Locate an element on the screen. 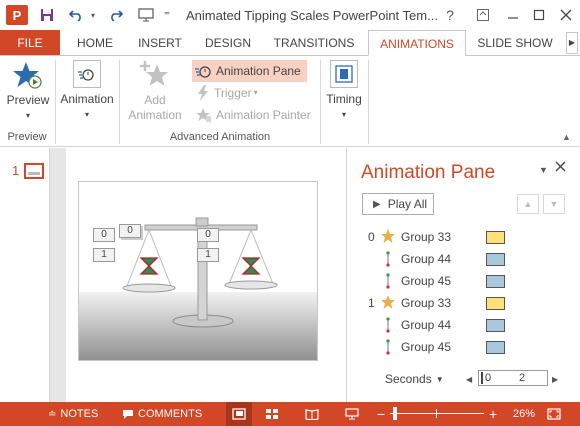 This screenshot has width=580, height=426. preview-dropdown-icon: ▾ is located at coordinates (27, 115).